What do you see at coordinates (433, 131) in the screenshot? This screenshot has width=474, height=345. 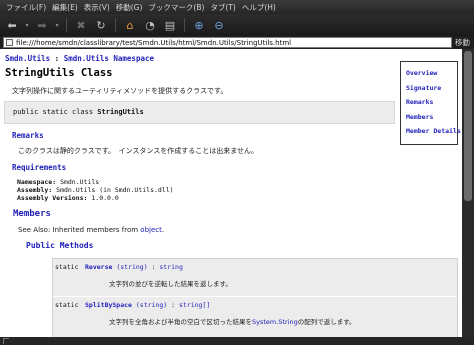 I see `nav-link-member-details: Member Details` at bounding box center [433, 131].